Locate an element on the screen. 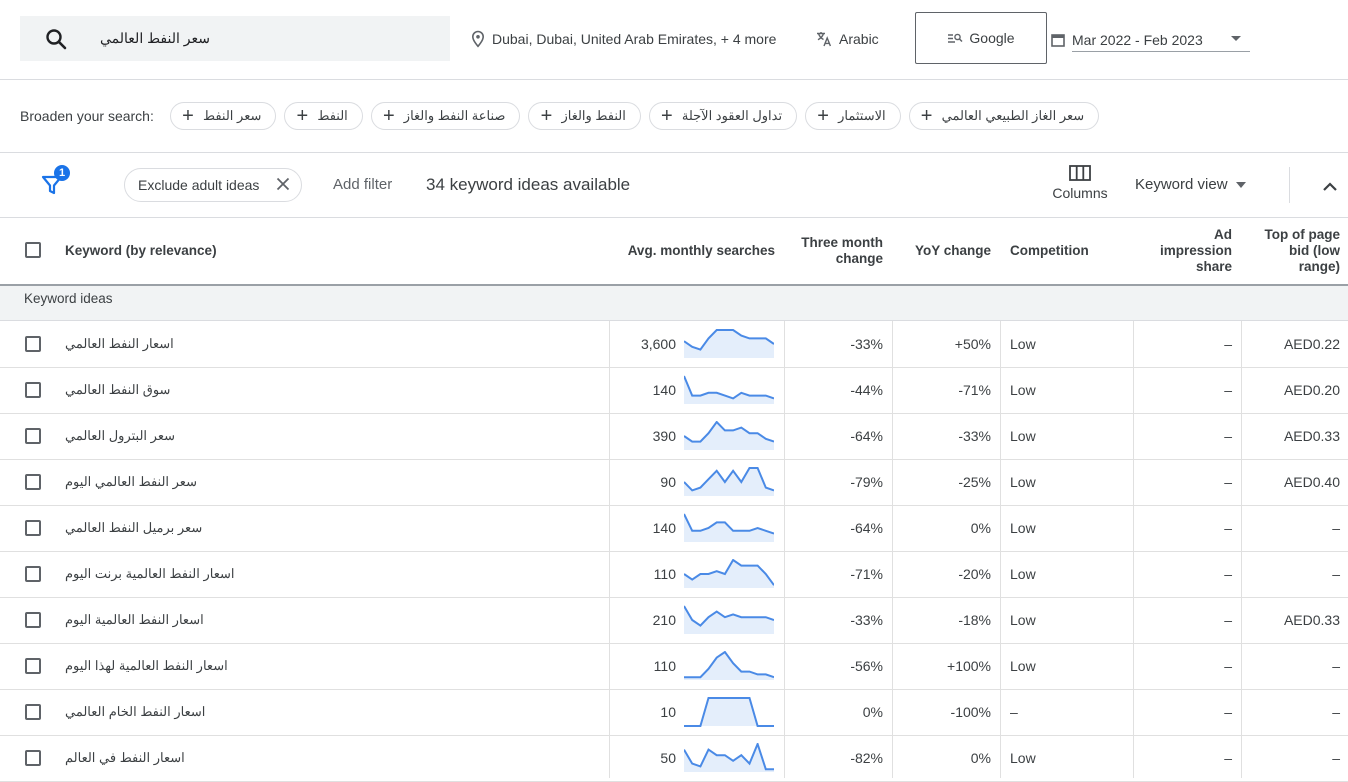 Image resolution: width=1348 pixels, height=782 pixels. header-top-of-page-bid: Top of page bid (low range) is located at coordinates (1295, 251).